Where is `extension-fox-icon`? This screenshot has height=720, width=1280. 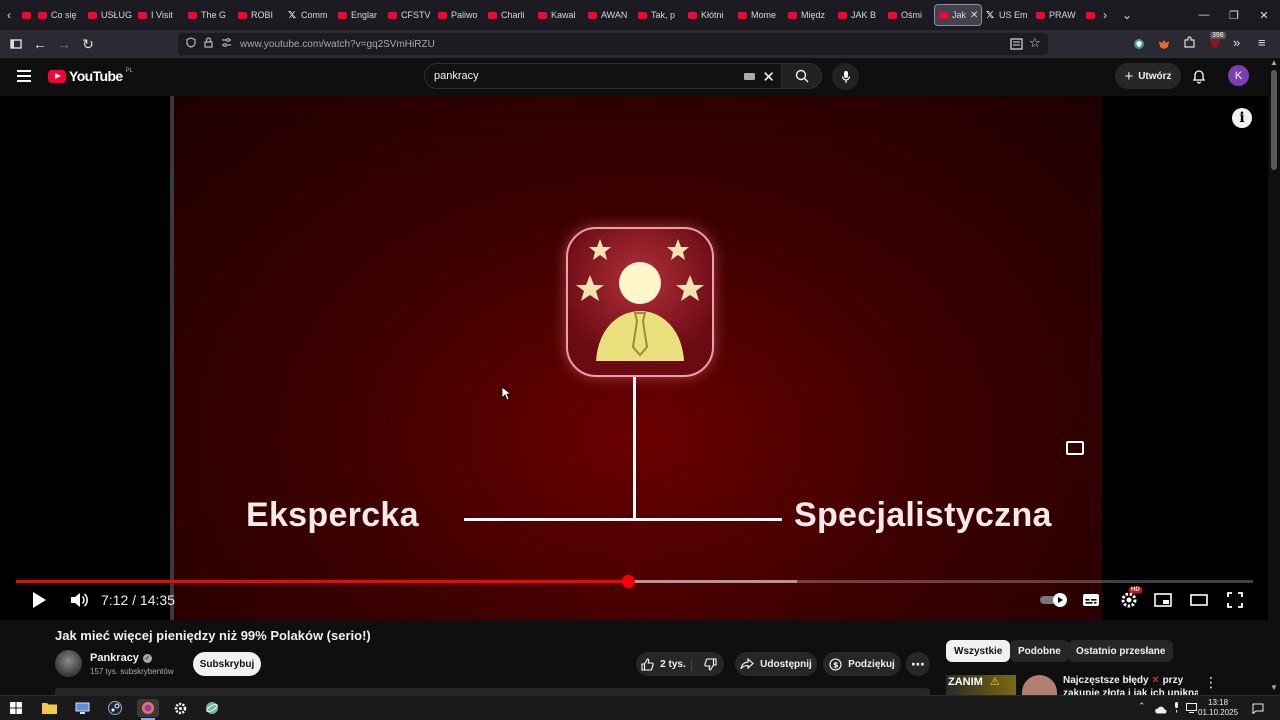
extension-fox-icon is located at coordinates (1164, 46).